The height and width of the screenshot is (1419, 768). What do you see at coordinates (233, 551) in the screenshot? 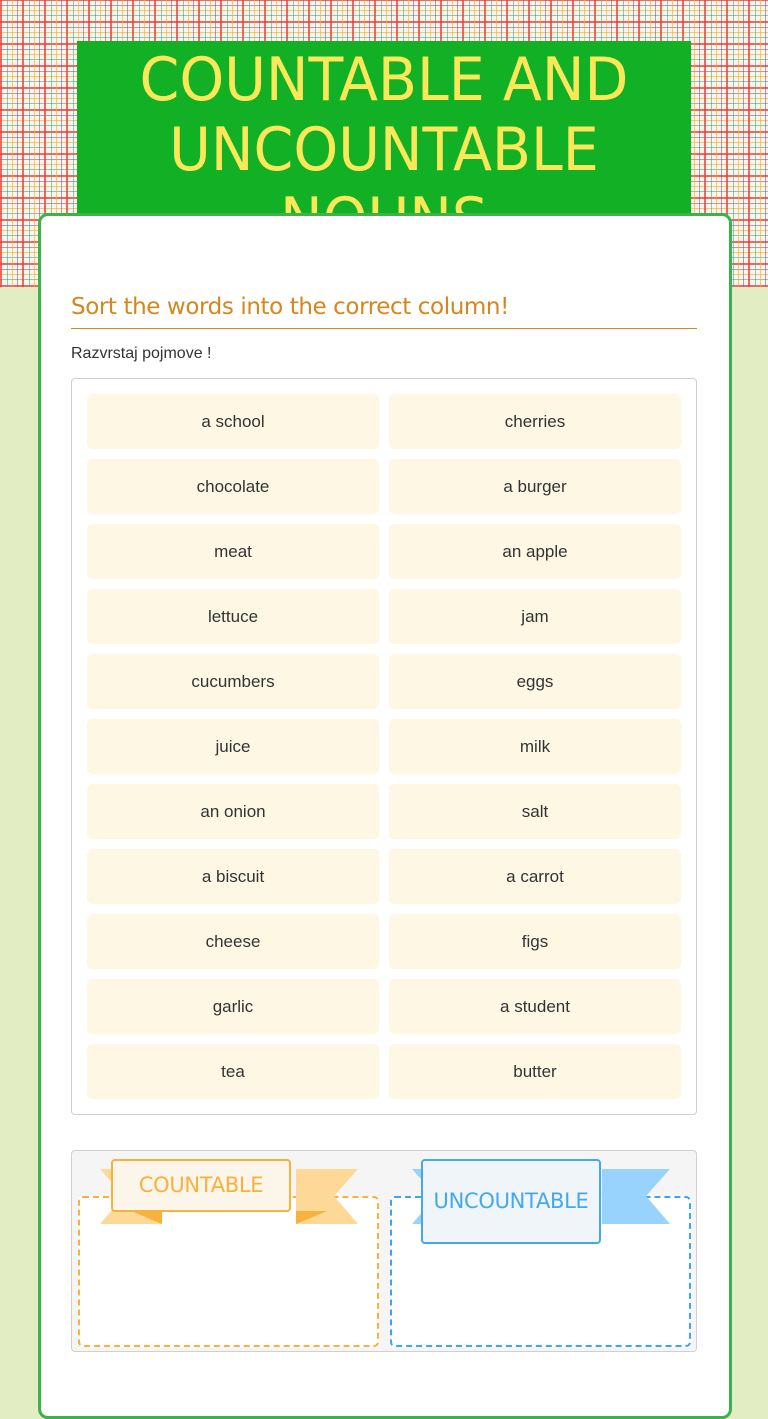
I see `word-tile: meat` at bounding box center [233, 551].